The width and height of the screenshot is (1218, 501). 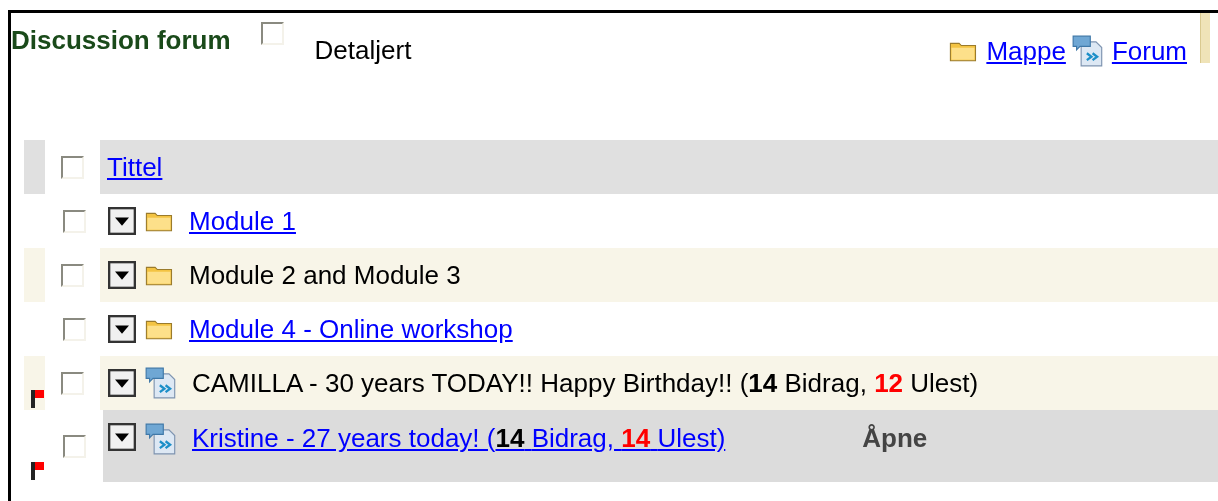 I want to click on item-title: Module 2 and Module 3, so click(x=325, y=275).